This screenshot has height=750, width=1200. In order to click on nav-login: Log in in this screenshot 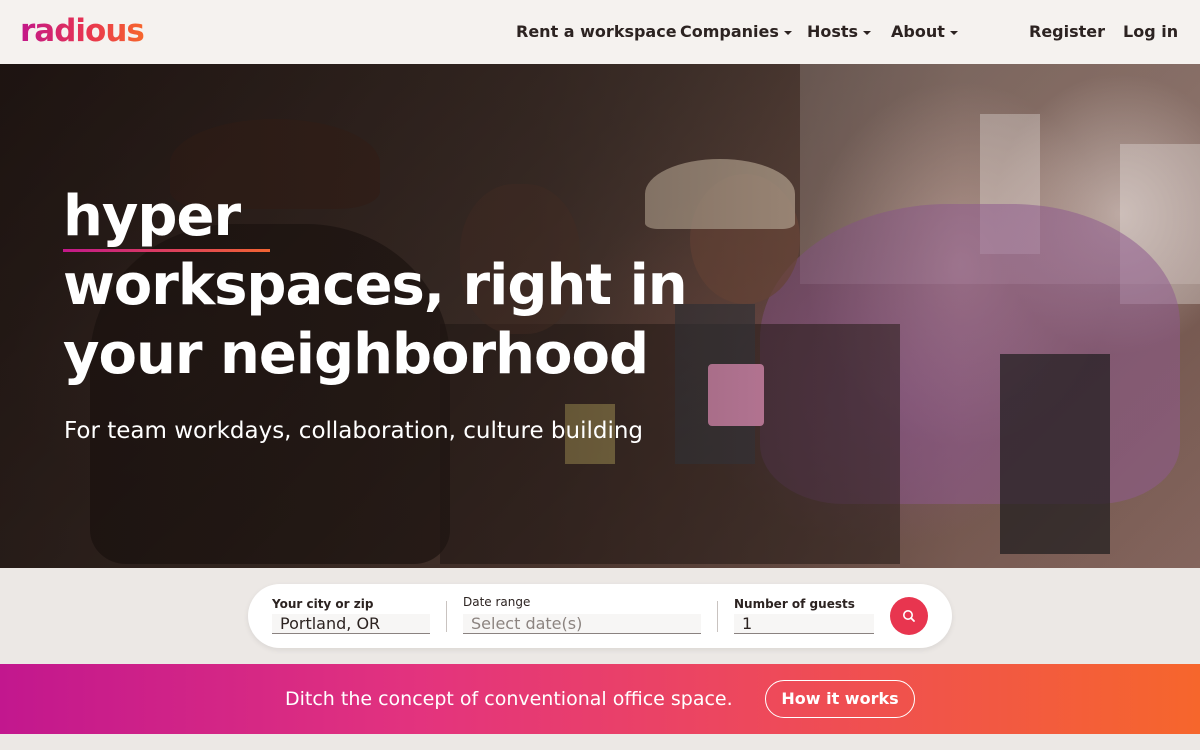, I will do `click(1150, 32)`.